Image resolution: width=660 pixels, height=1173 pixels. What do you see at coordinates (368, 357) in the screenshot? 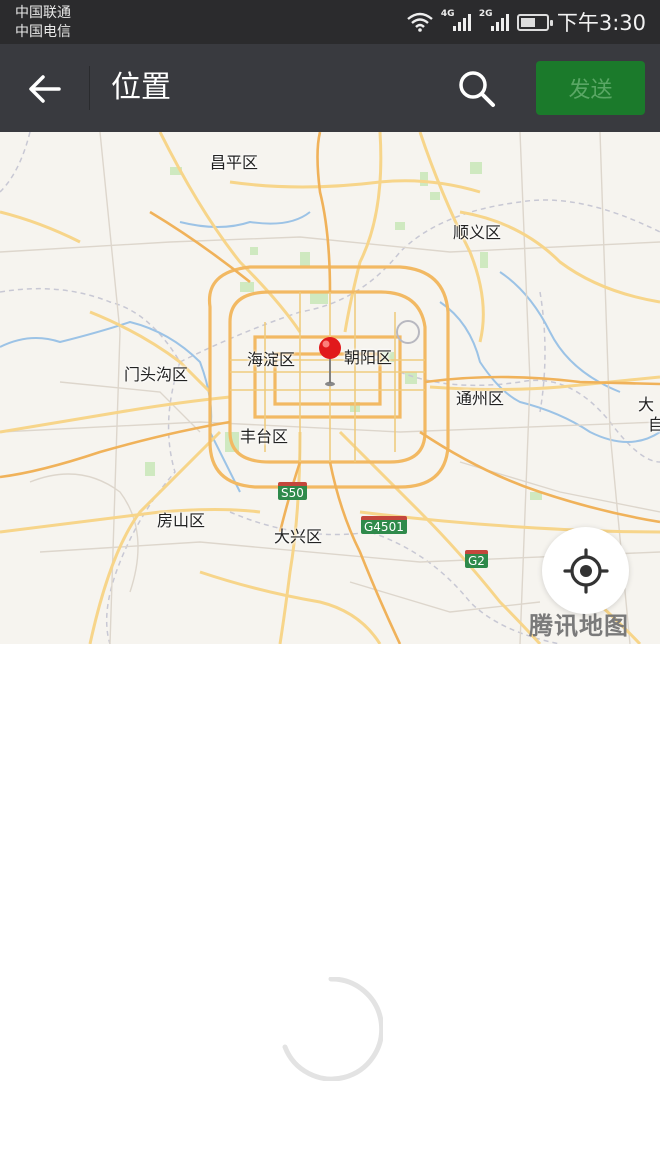
I see `district-label-chaoyang: 朝阳区` at bounding box center [368, 357].